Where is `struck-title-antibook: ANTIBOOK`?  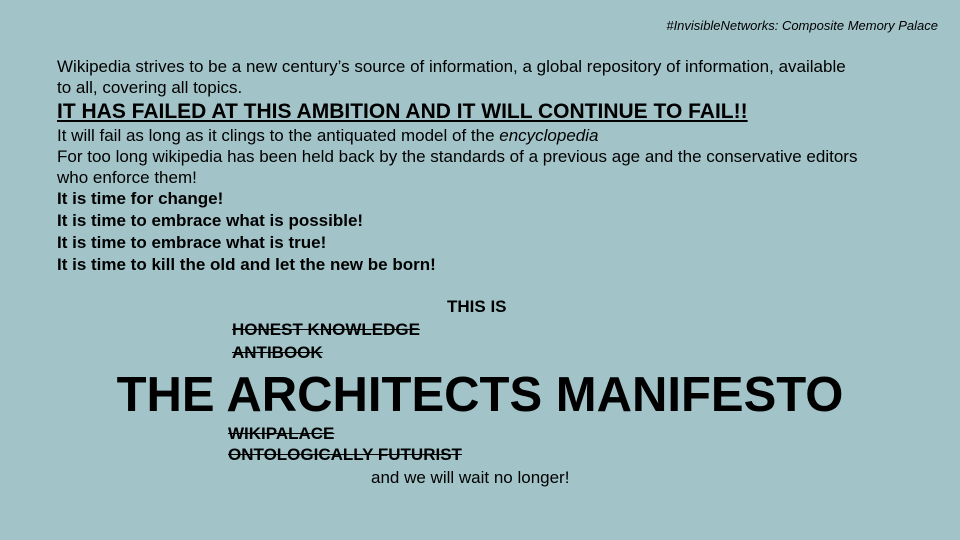 struck-title-antibook: ANTIBOOK is located at coordinates (277, 352).